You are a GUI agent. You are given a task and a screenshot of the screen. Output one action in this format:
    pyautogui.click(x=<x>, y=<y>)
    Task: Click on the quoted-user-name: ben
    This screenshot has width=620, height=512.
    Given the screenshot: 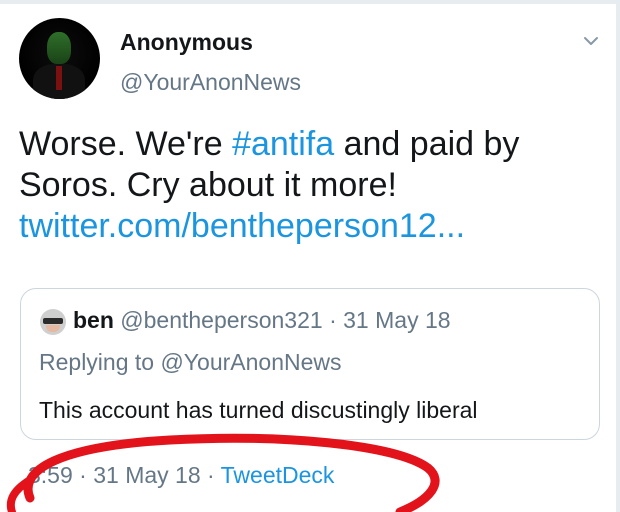 What is the action you would take?
    pyautogui.click(x=93, y=320)
    